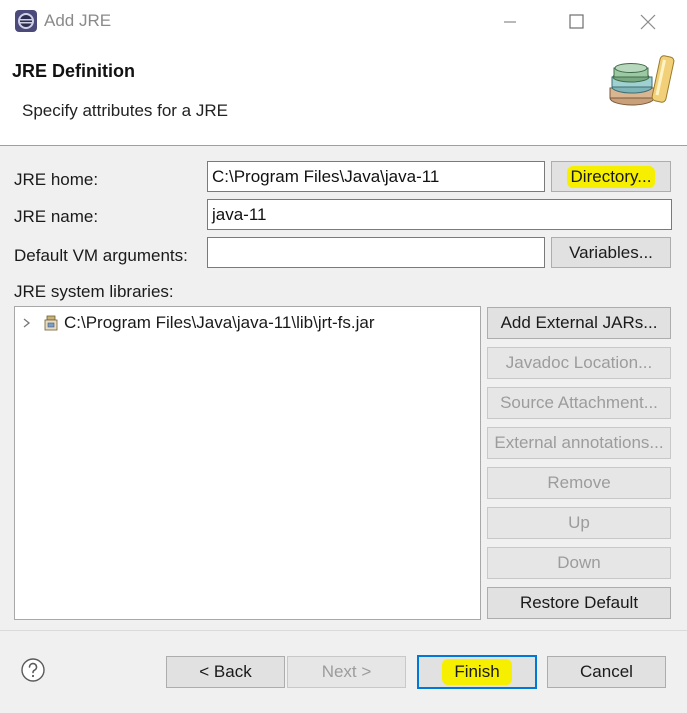 The width and height of the screenshot is (687, 713). I want to click on jre-name-input: java-11, so click(439, 214).